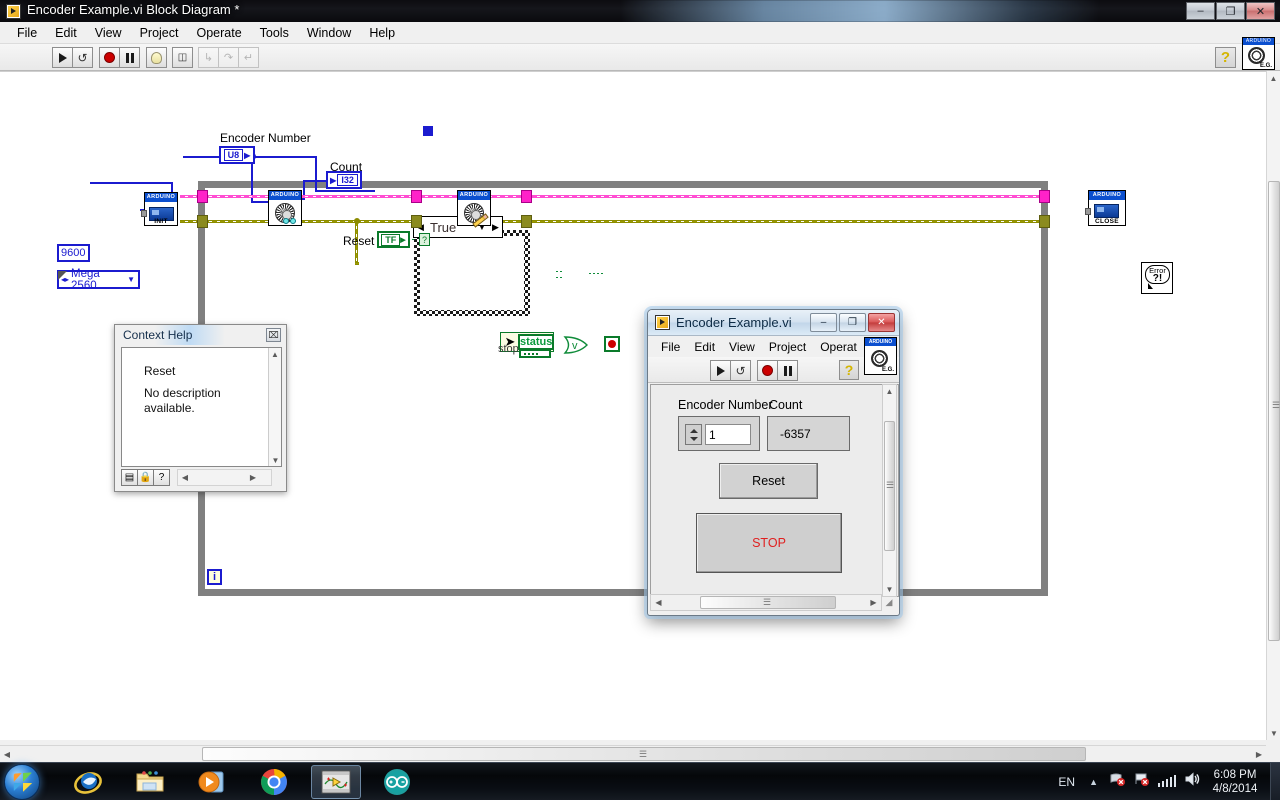 The width and height of the screenshot is (1280, 800). What do you see at coordinates (145, 477) in the screenshot?
I see `lock-icon: 🔒` at bounding box center [145, 477].